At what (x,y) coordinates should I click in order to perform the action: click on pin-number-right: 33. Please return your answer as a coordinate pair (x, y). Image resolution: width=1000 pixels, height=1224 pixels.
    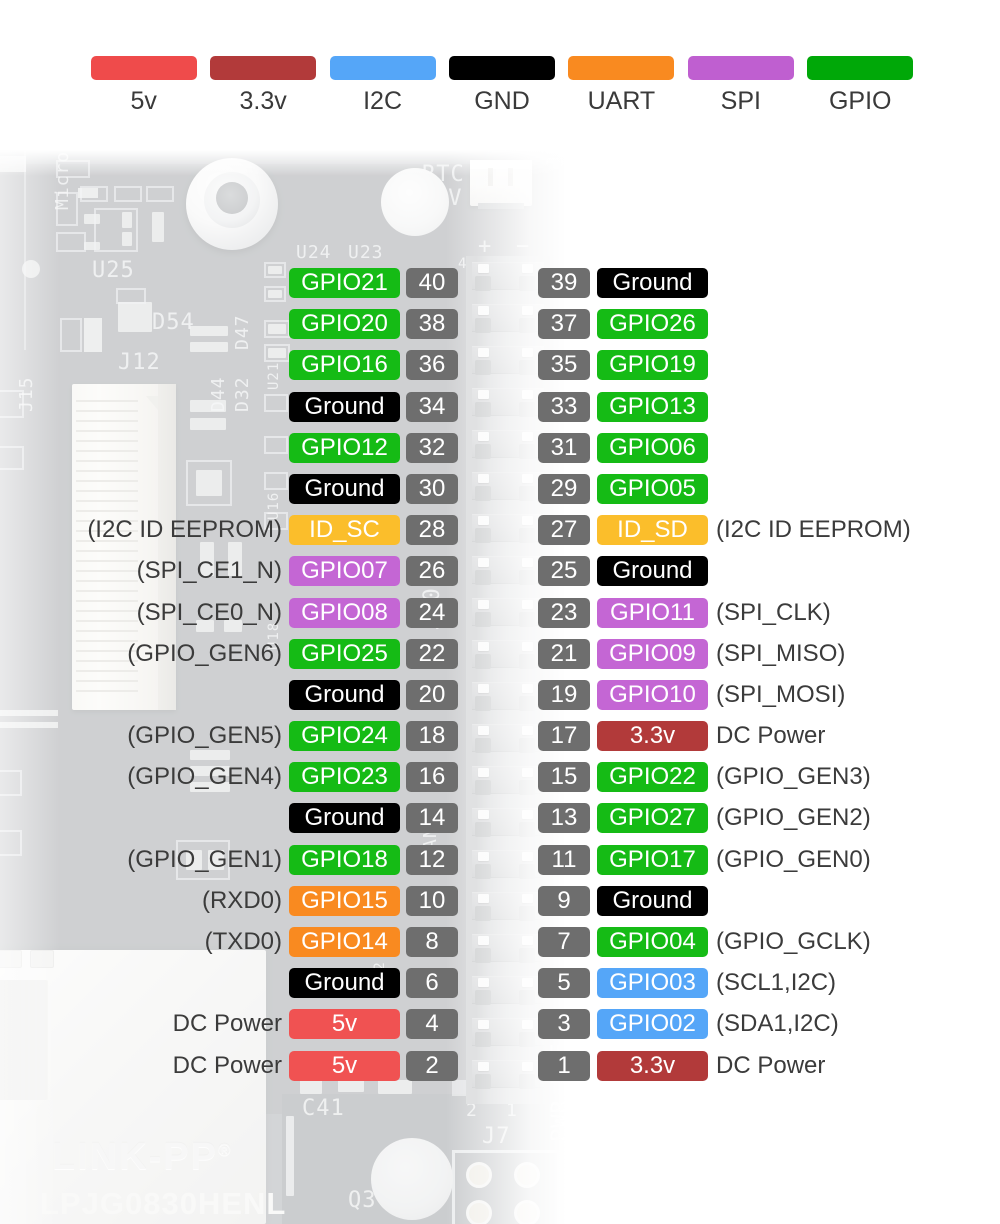
    Looking at the image, I should click on (564, 406).